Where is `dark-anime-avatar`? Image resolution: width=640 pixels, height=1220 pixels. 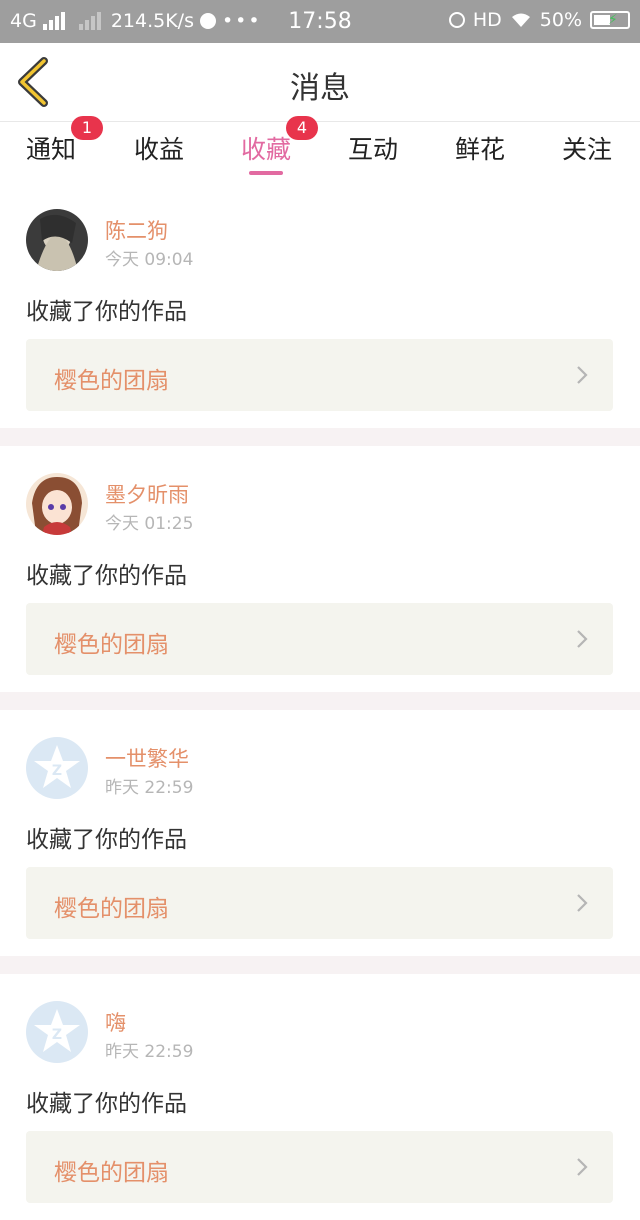 dark-anime-avatar is located at coordinates (57, 240).